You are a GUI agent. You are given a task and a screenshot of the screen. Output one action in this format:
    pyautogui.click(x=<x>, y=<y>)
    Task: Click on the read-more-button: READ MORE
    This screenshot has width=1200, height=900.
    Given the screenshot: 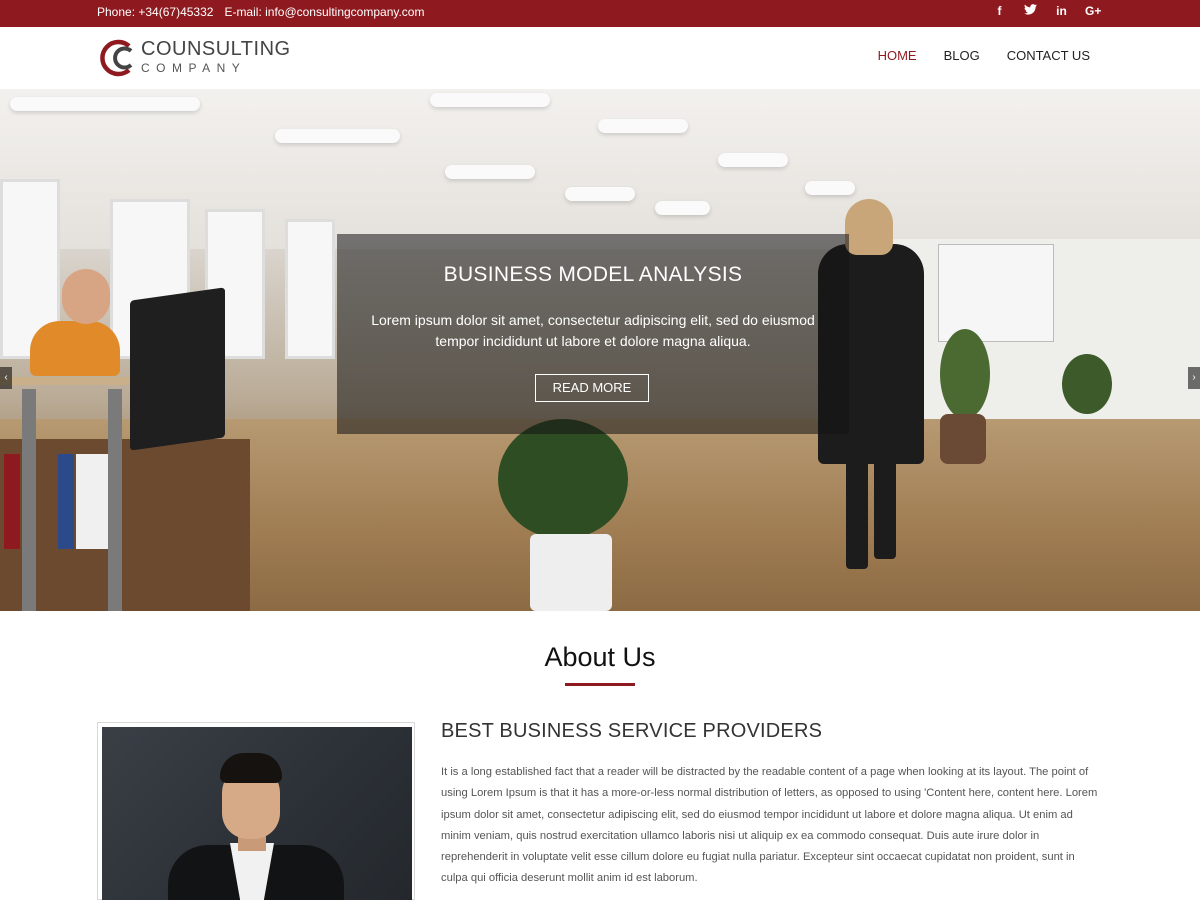 What is the action you would take?
    pyautogui.click(x=592, y=388)
    